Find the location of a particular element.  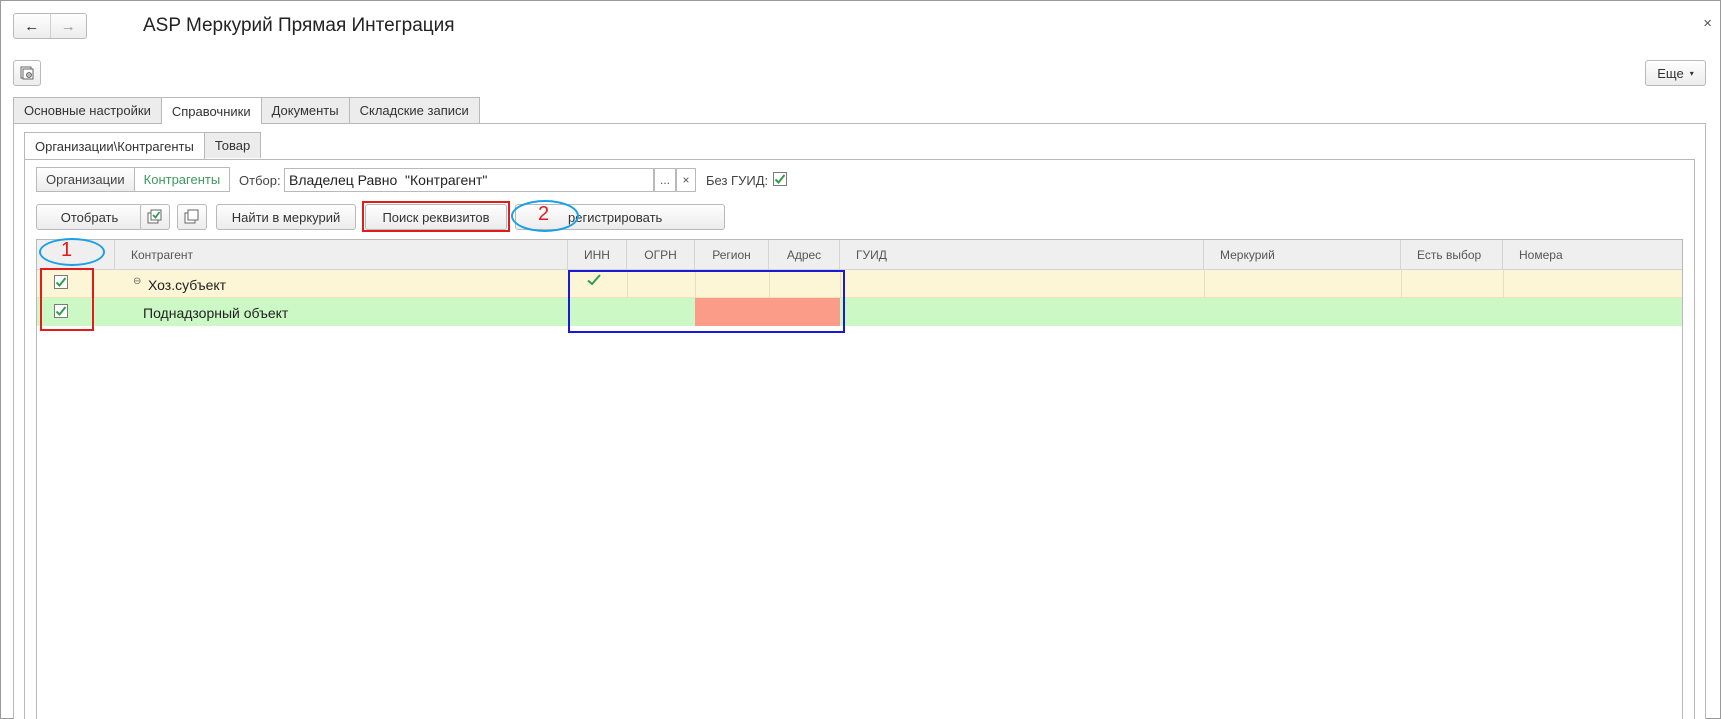

entity-switch: Организации Контрагенты is located at coordinates (133, 179).